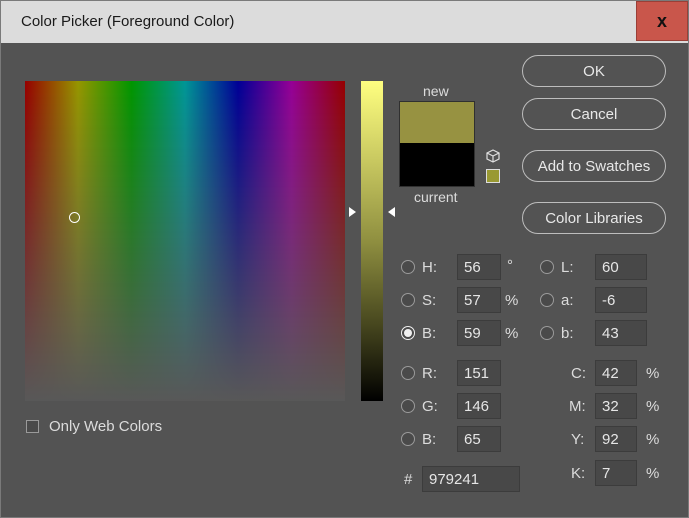 The image size is (689, 518). What do you see at coordinates (653, 439) in the screenshot?
I see `y-unit: %` at bounding box center [653, 439].